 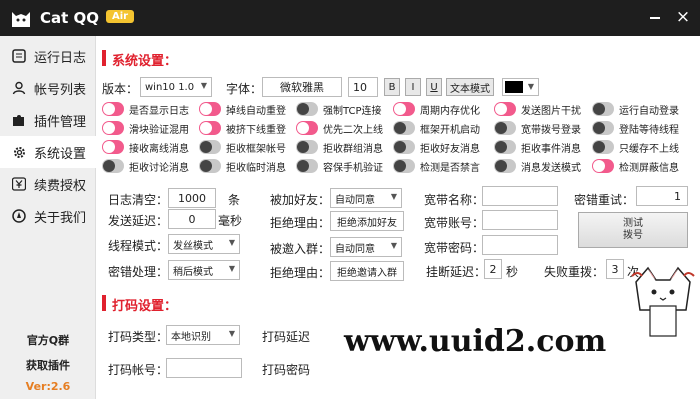 I want to click on toggle-option: 优先二次上线, so click(x=339, y=128).